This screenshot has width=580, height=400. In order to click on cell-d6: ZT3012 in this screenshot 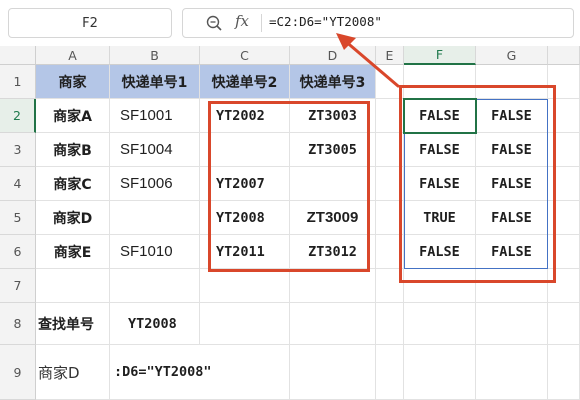, I will do `click(333, 252)`.